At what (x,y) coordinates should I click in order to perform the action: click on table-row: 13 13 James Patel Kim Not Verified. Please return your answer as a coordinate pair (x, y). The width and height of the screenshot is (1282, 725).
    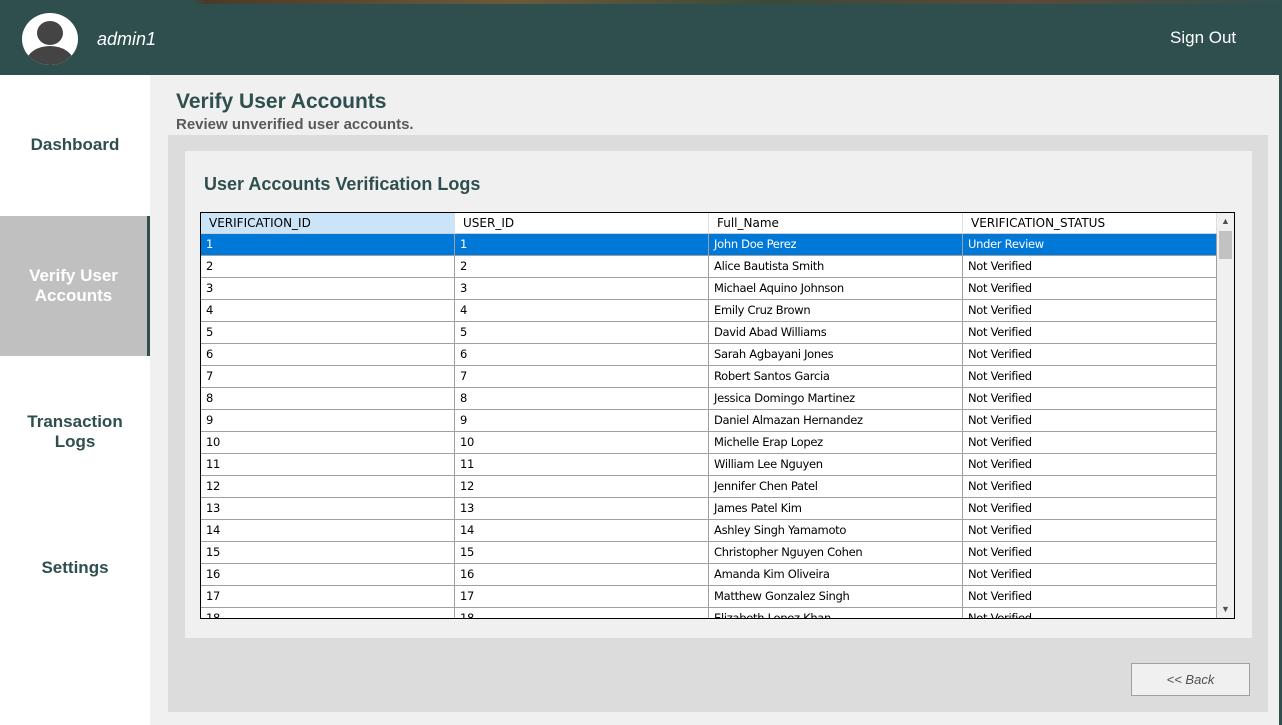
    Looking at the image, I should click on (709, 509).